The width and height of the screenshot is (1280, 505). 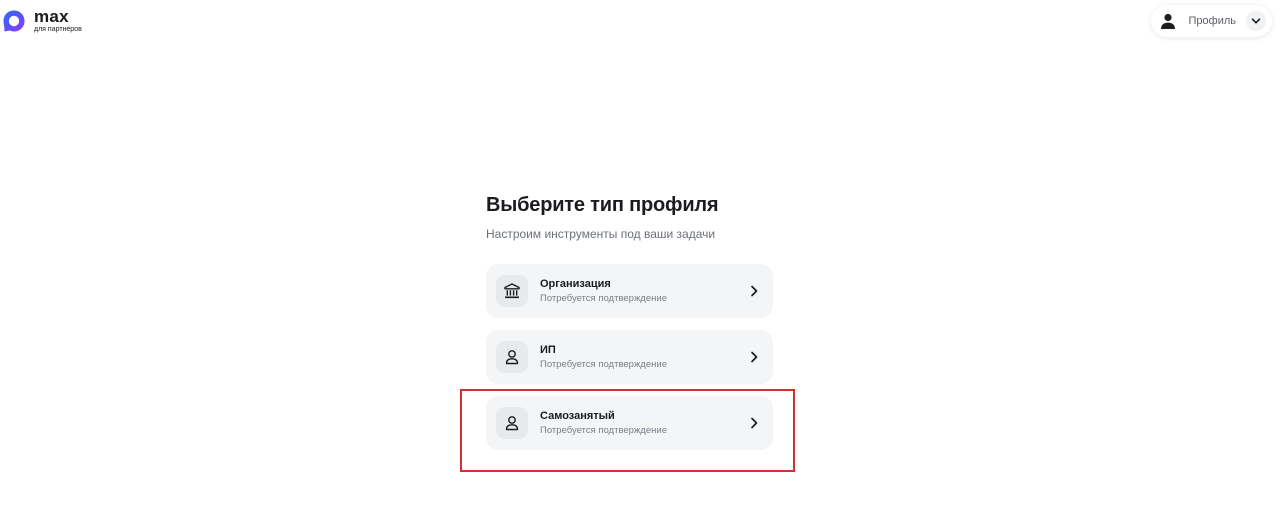 What do you see at coordinates (601, 234) in the screenshot?
I see `page-subtitle: Настроим инструменты под ваши задачи` at bounding box center [601, 234].